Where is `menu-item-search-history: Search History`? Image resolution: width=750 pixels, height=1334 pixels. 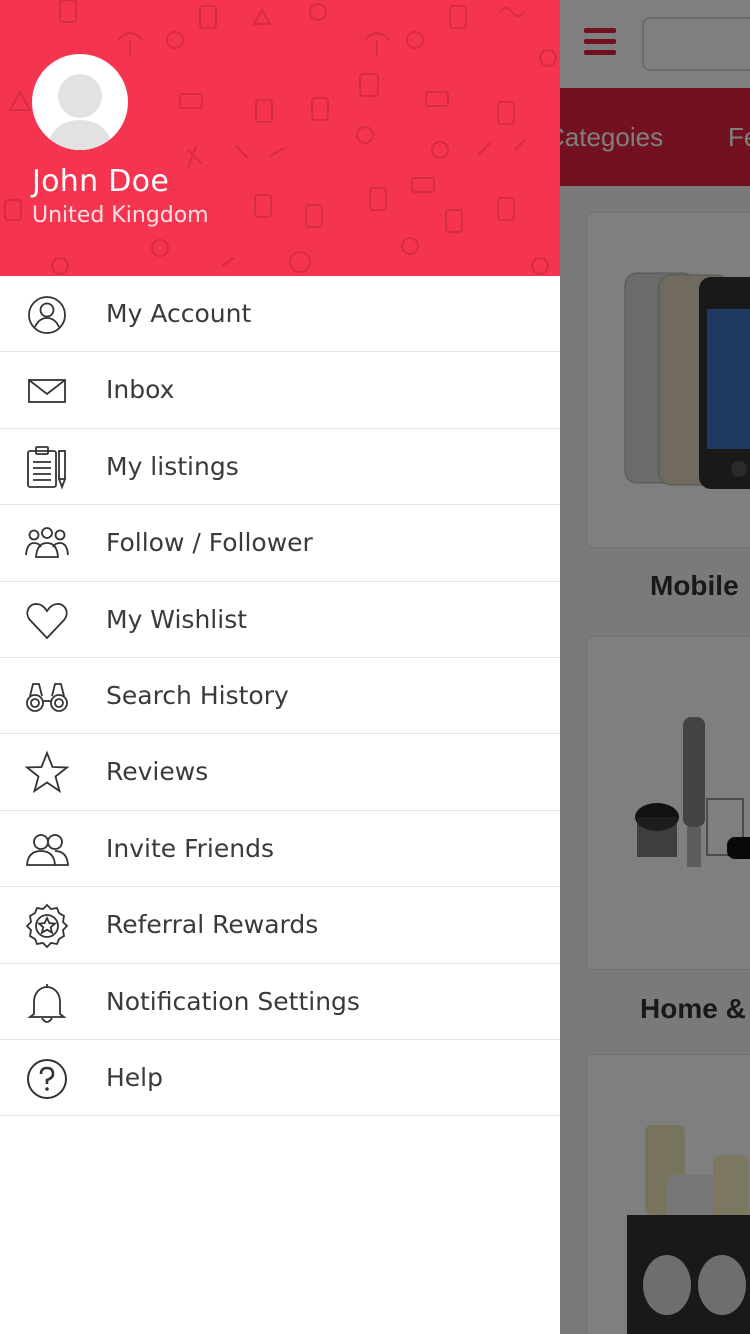
menu-item-search-history: Search History is located at coordinates (280, 696).